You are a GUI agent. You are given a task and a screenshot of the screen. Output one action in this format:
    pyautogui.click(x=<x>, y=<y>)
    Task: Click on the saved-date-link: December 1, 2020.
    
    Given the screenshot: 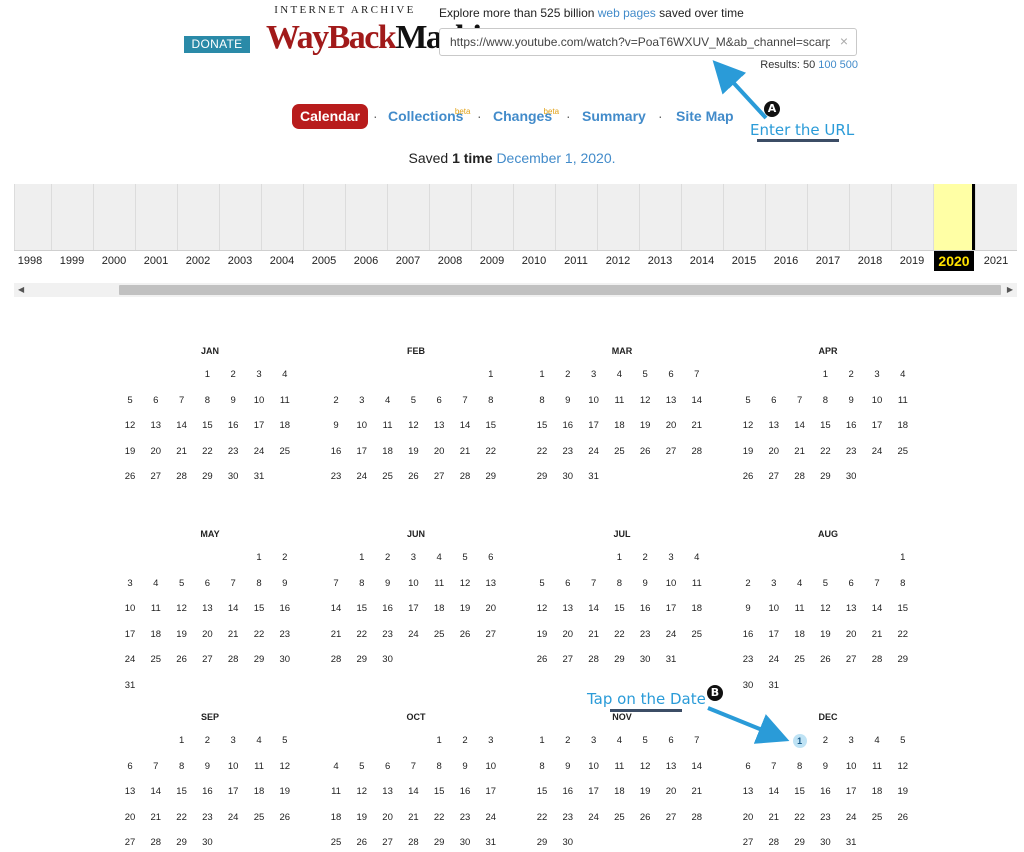 What is the action you would take?
    pyautogui.click(x=555, y=158)
    